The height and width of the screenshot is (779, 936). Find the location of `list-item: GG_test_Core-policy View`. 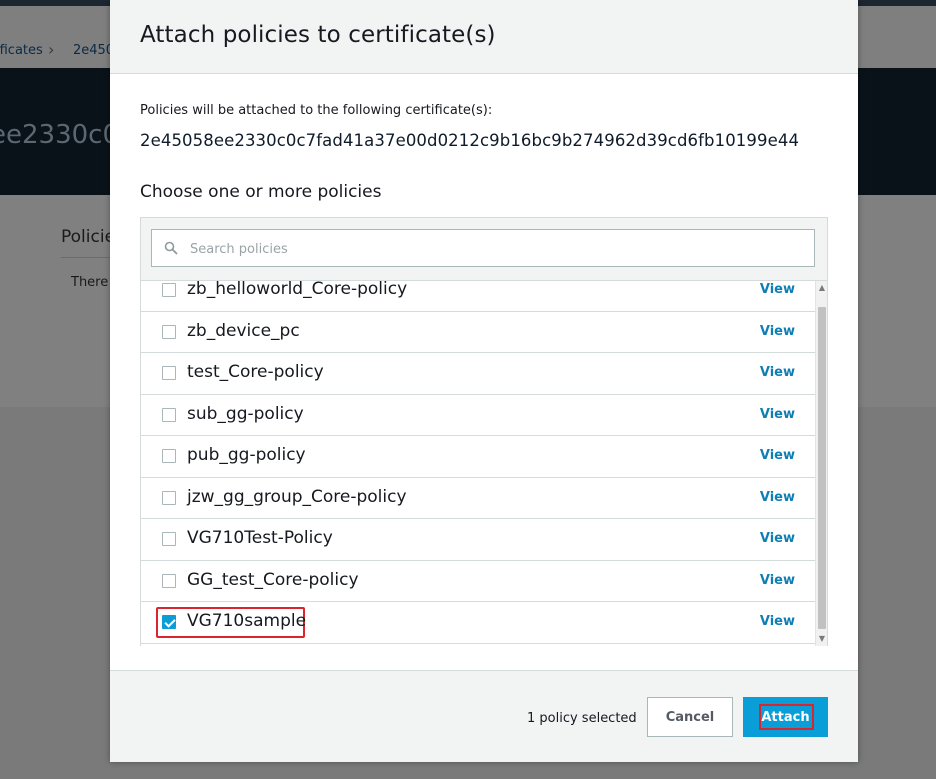

list-item: GG_test_Core-policy View is located at coordinates (478, 581).